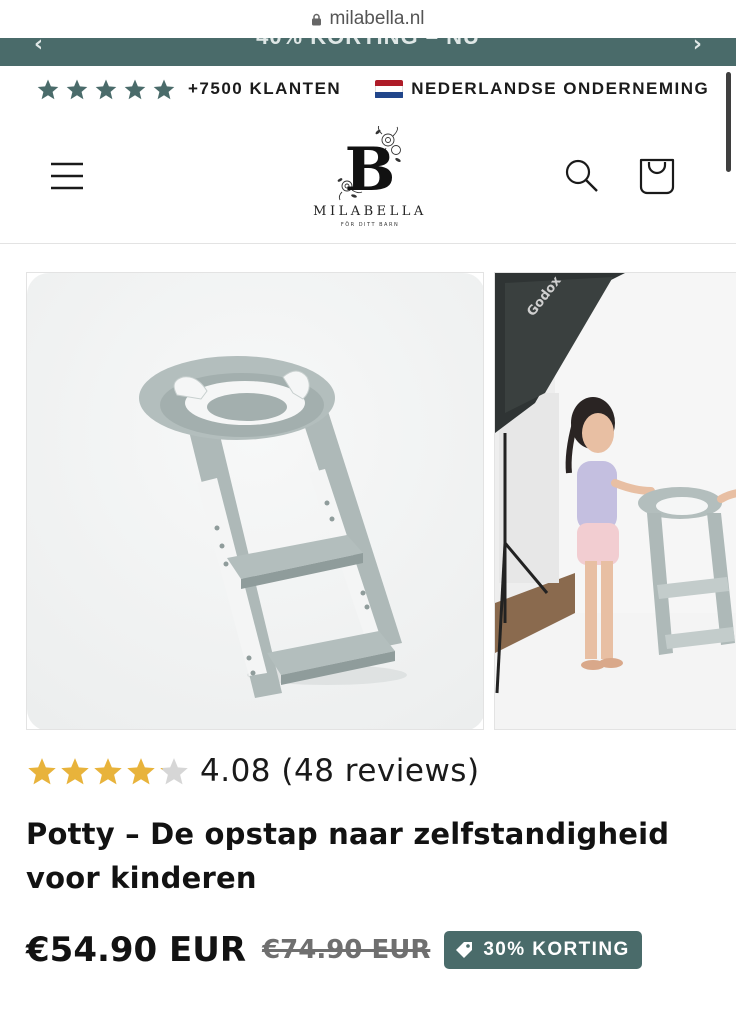 The height and width of the screenshot is (1024, 736). What do you see at coordinates (368, 44) in the screenshot?
I see `announcement-text: 40% KORTING – NU` at bounding box center [368, 44].